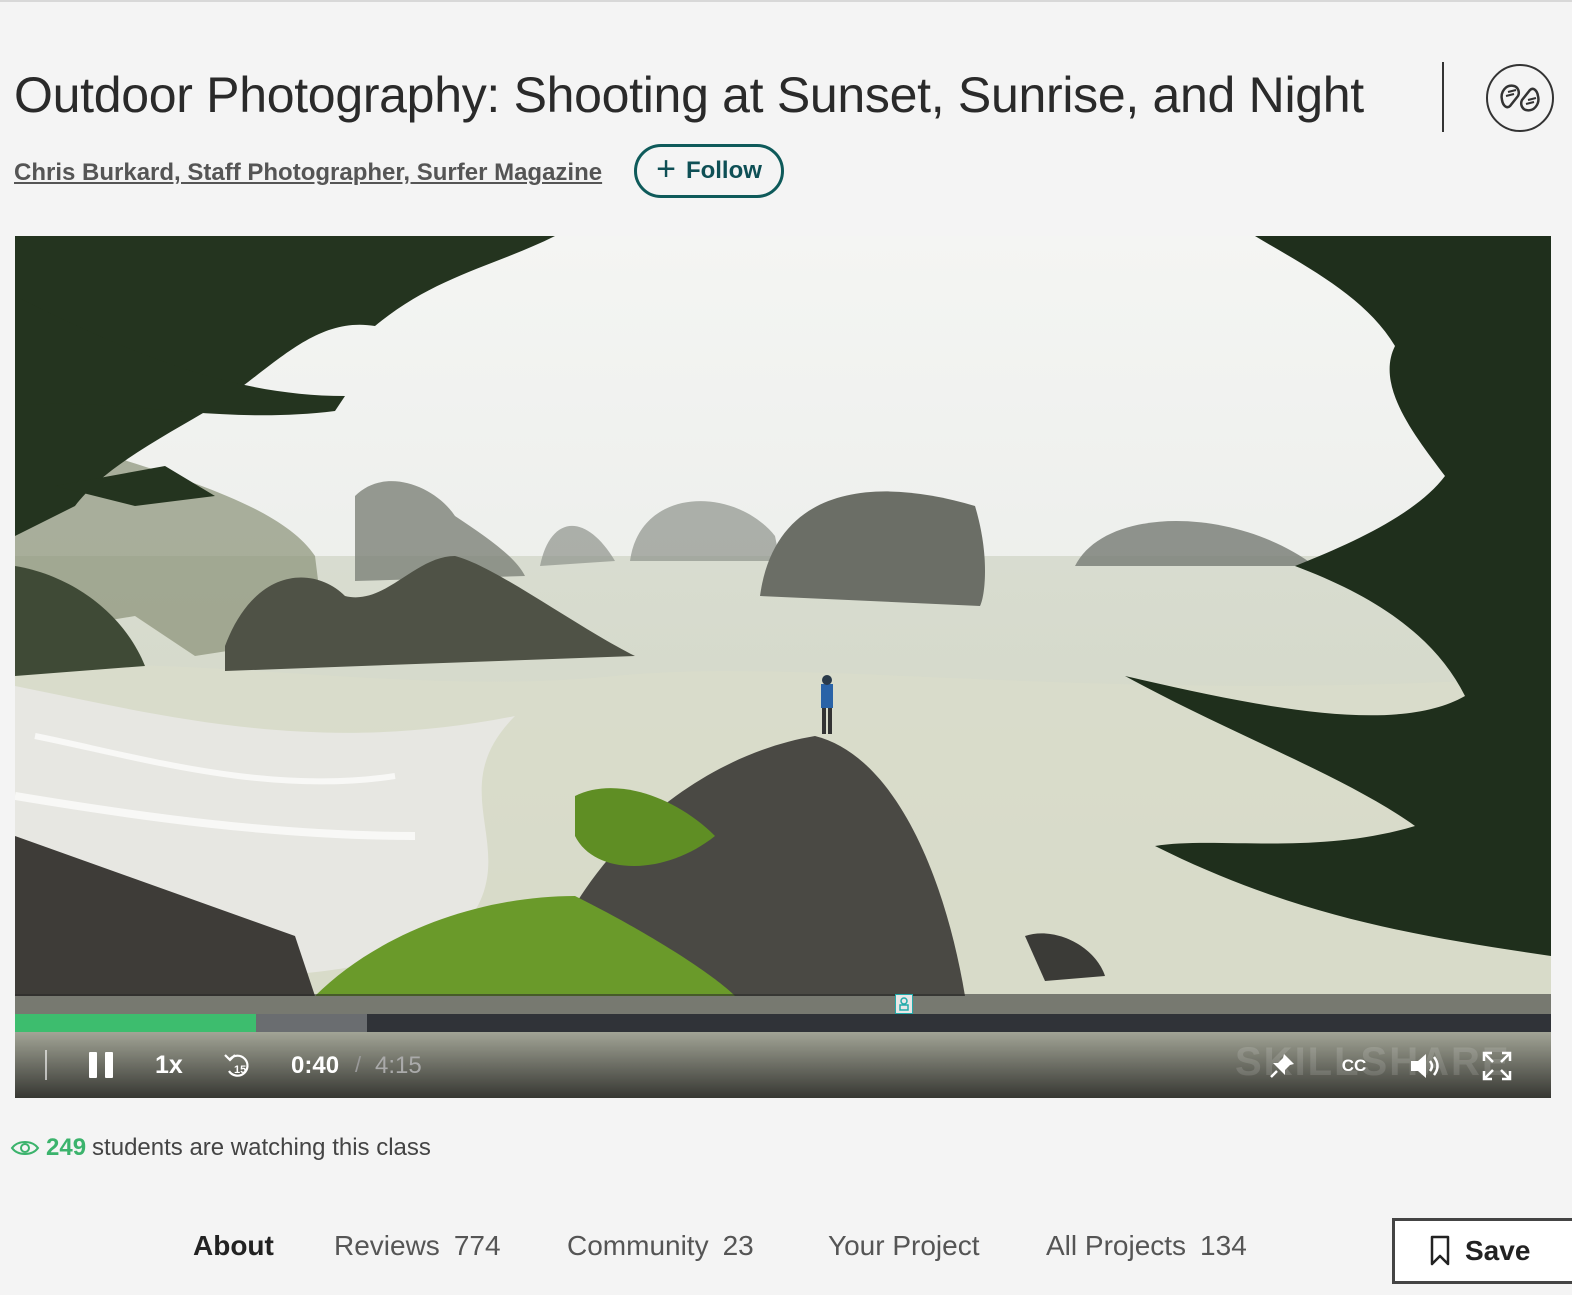 This screenshot has width=1572, height=1295. Describe the element at coordinates (783, 1065) in the screenshot. I see `player-controls: 1x 15 0:40 / 4:15 SKILLSHARE CC` at that location.